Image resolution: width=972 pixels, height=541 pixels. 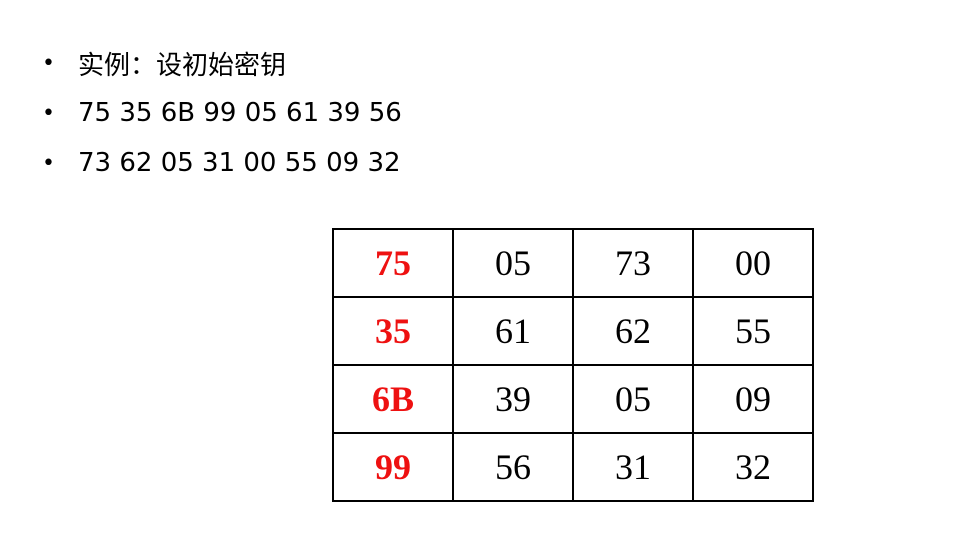 What do you see at coordinates (239, 163) in the screenshot?
I see `bullet-text: 73 62 05 31 00 55 09 32` at bounding box center [239, 163].